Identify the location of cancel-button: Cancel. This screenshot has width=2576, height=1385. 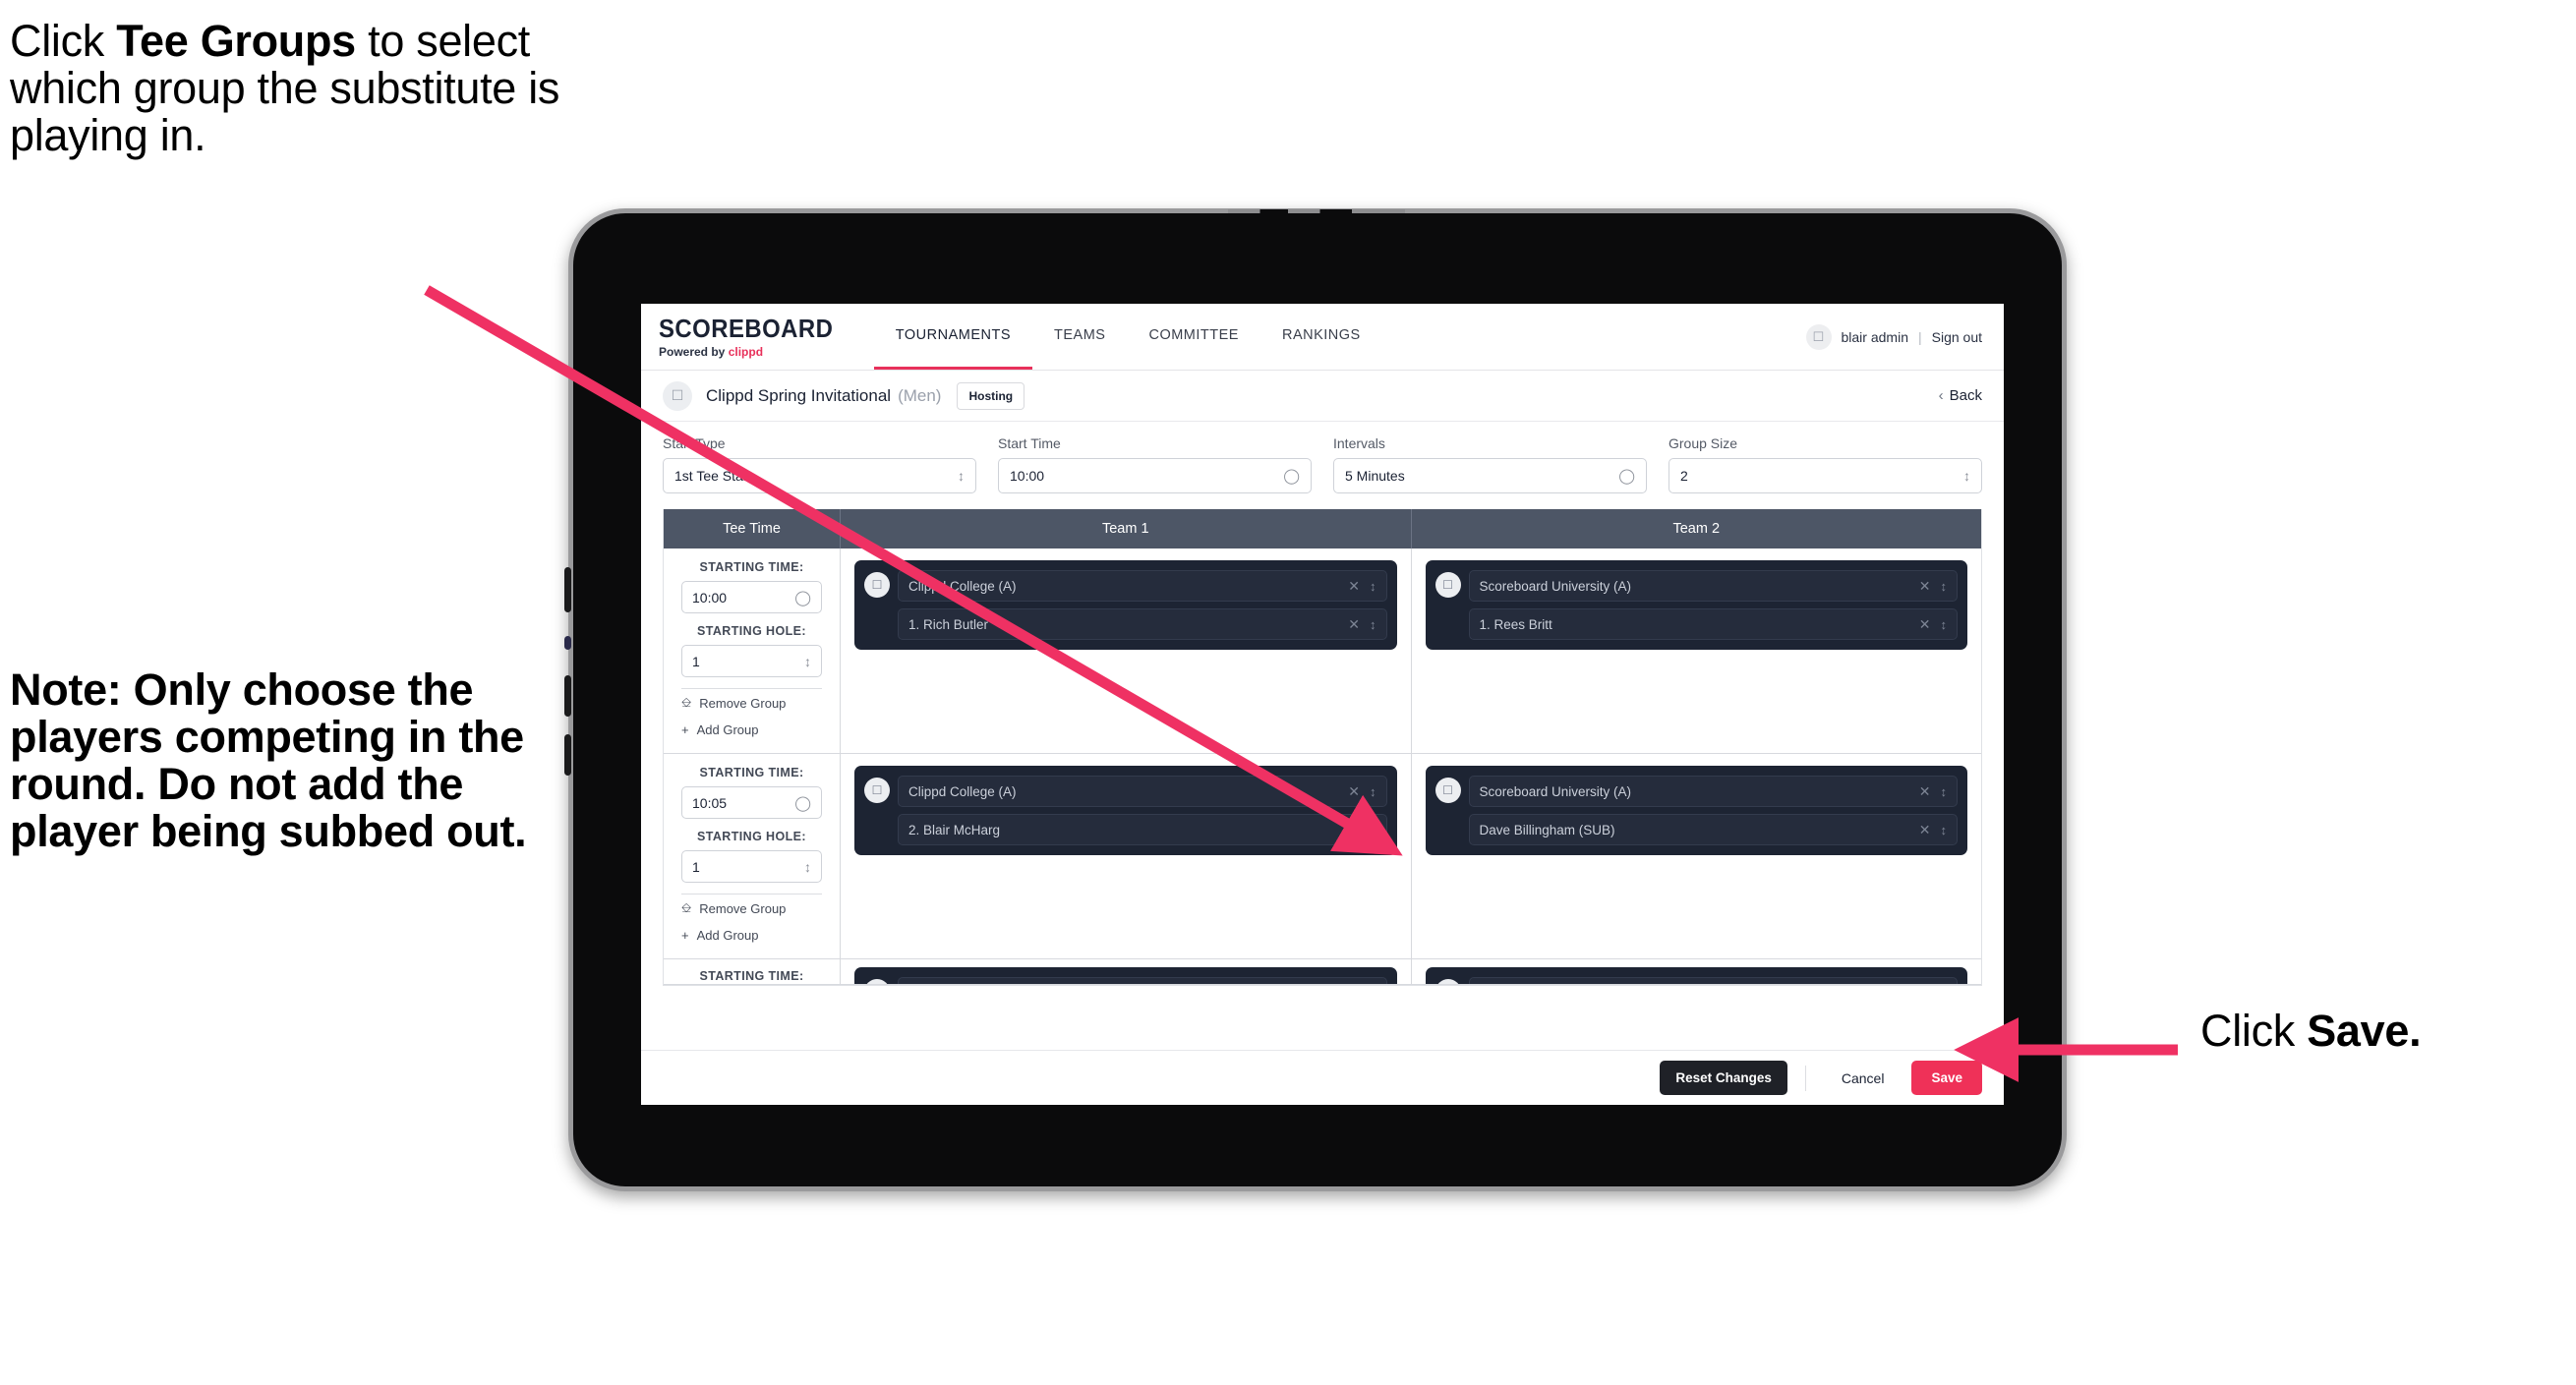
(1863, 1079).